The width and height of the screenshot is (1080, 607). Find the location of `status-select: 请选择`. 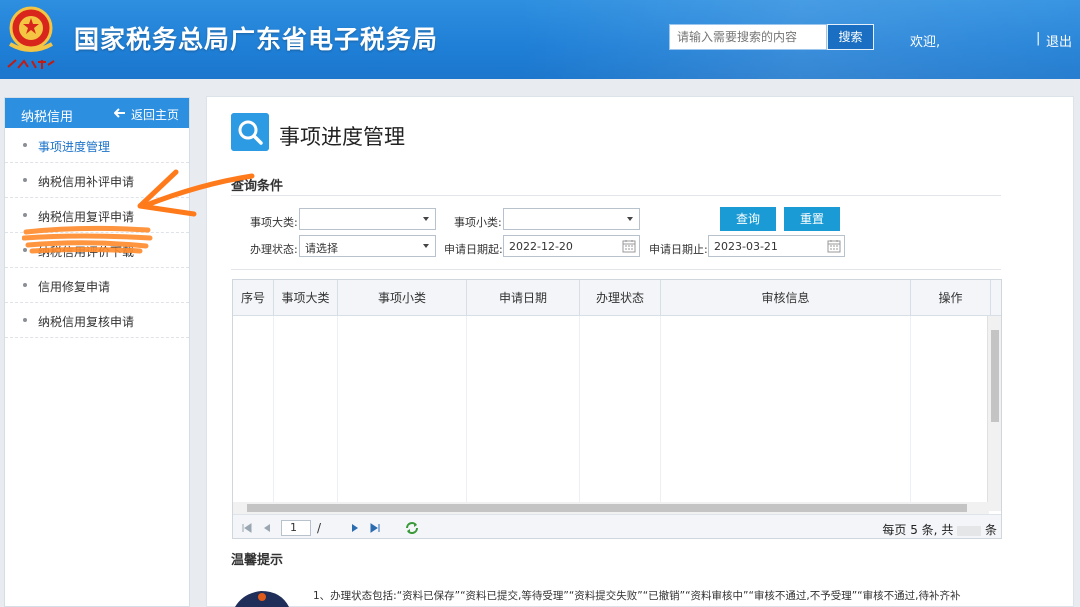

status-select: 请选择 is located at coordinates (367, 246).